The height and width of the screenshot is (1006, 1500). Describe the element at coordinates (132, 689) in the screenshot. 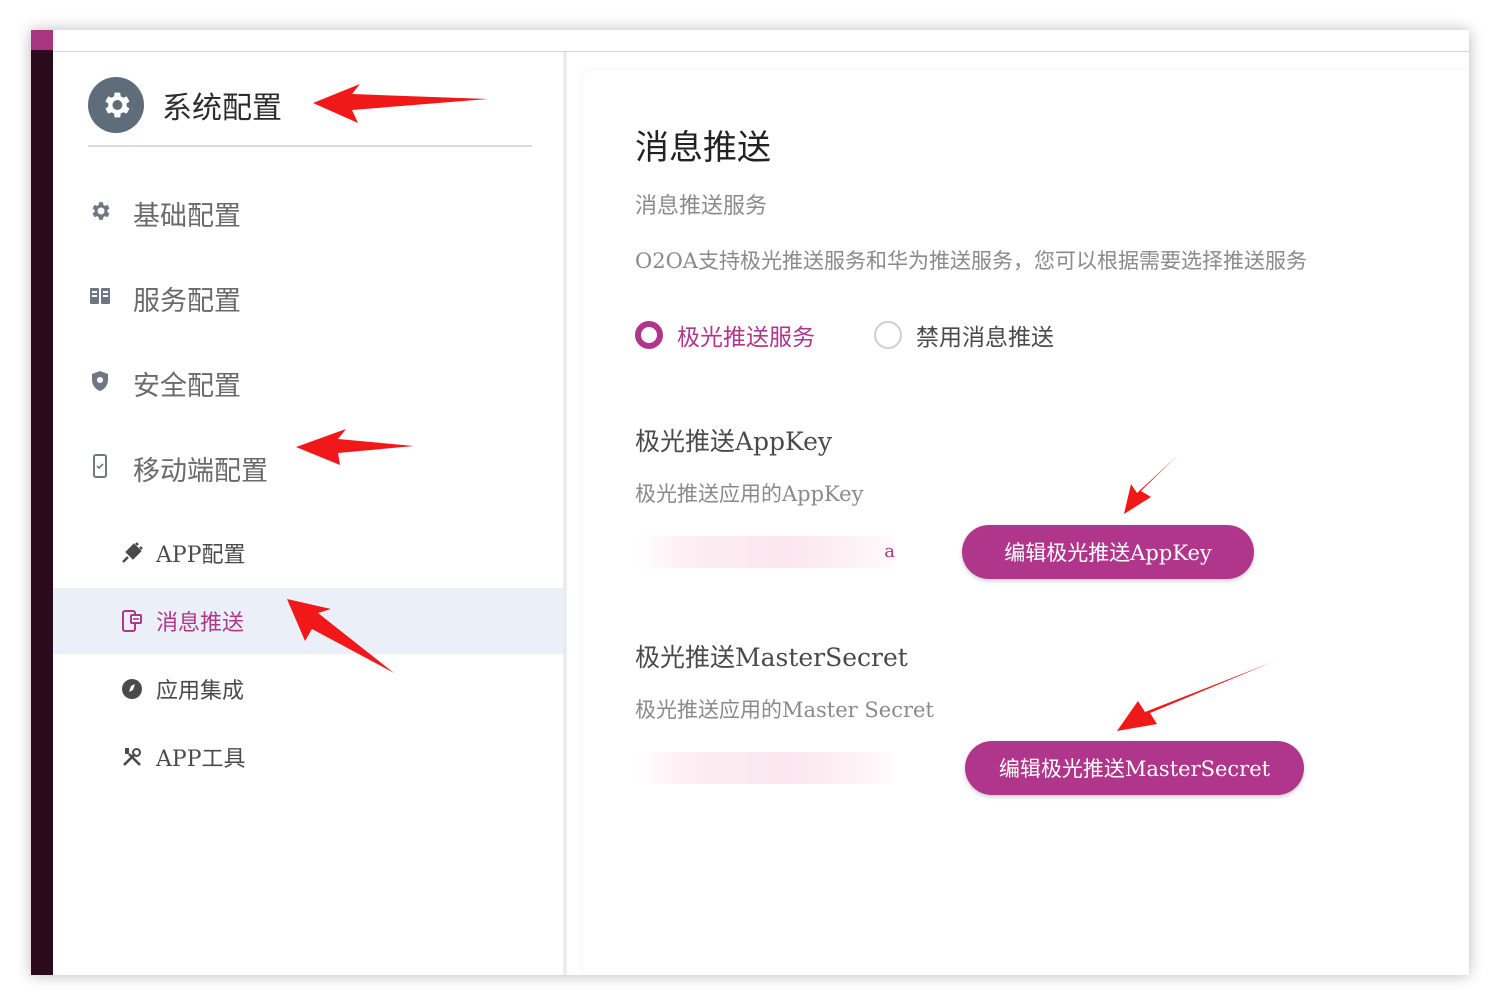

I see `compass-icon` at that location.